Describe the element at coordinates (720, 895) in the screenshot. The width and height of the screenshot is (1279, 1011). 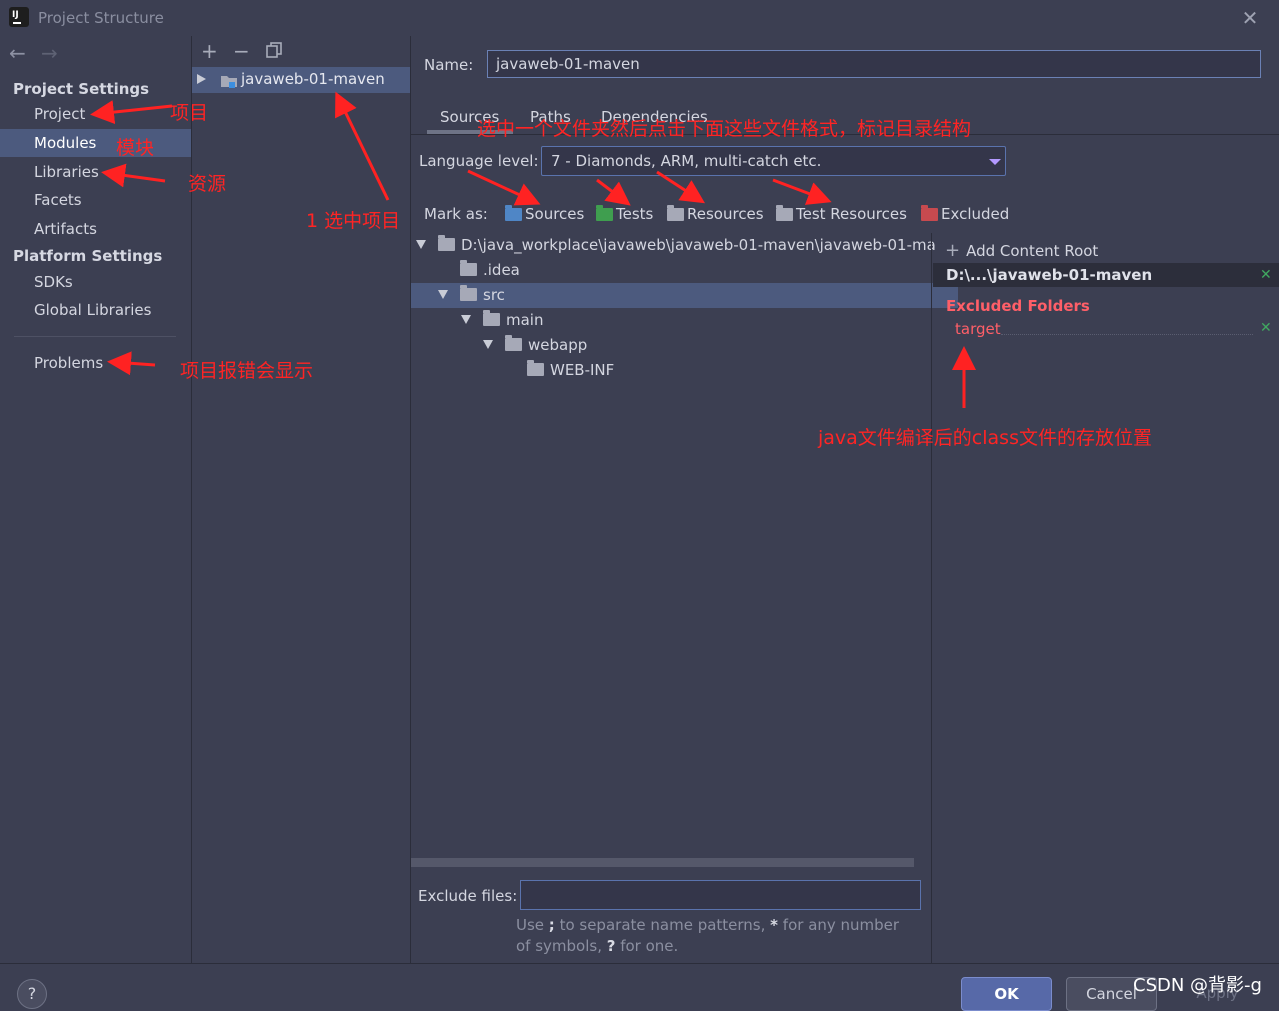
I see `exclude-files-field` at that location.